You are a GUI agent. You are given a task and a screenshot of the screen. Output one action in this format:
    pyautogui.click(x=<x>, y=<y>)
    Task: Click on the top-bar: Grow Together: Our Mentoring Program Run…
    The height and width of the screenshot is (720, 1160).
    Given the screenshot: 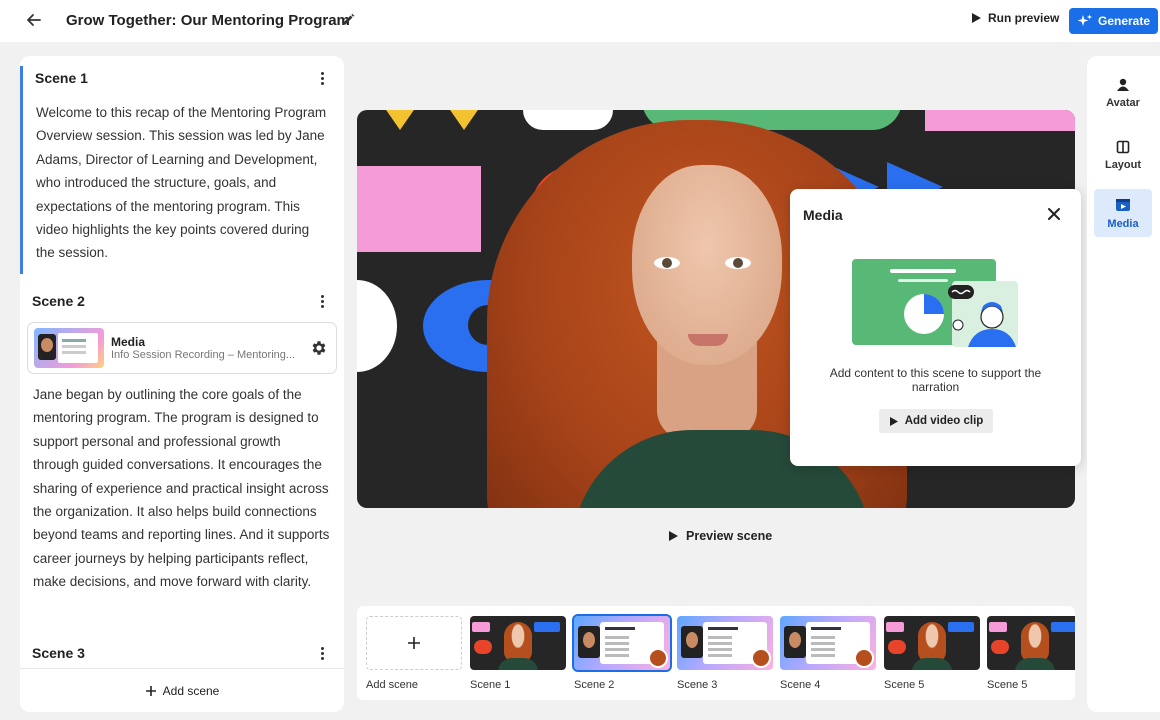 What is the action you would take?
    pyautogui.click(x=580, y=21)
    